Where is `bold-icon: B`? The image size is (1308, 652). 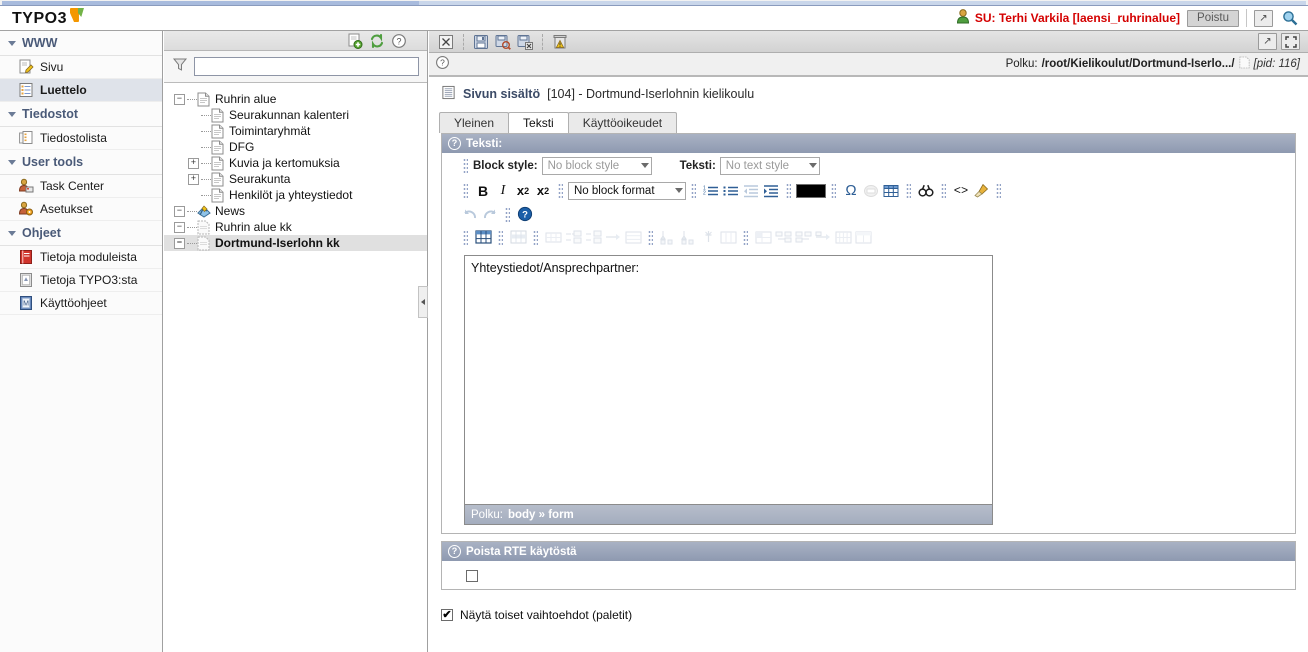
bold-icon: B is located at coordinates (483, 191).